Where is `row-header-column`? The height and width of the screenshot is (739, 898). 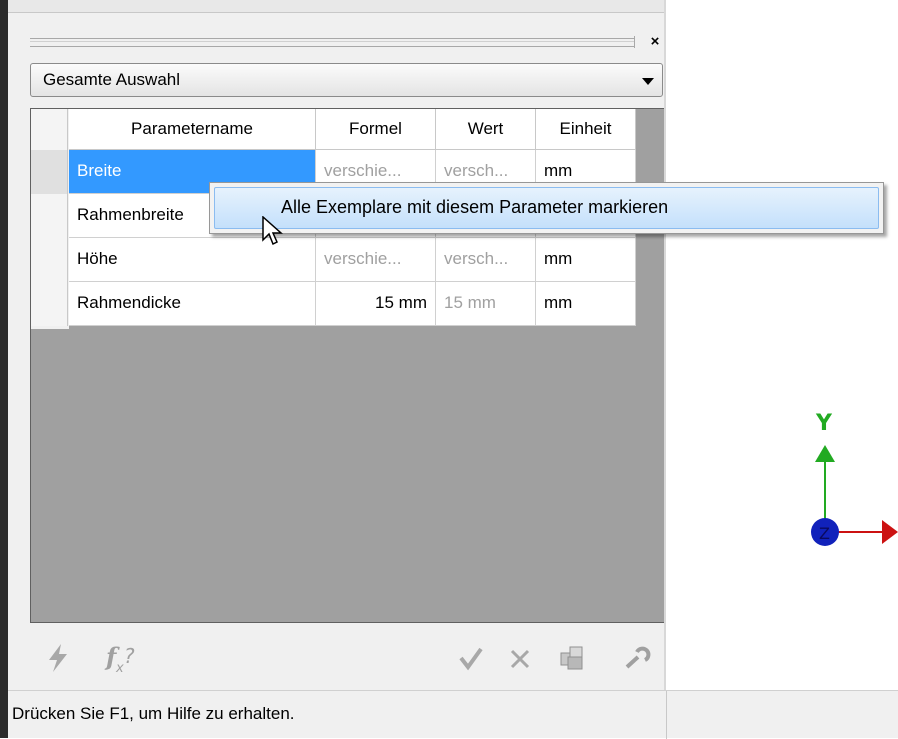 row-header-column is located at coordinates (50, 219).